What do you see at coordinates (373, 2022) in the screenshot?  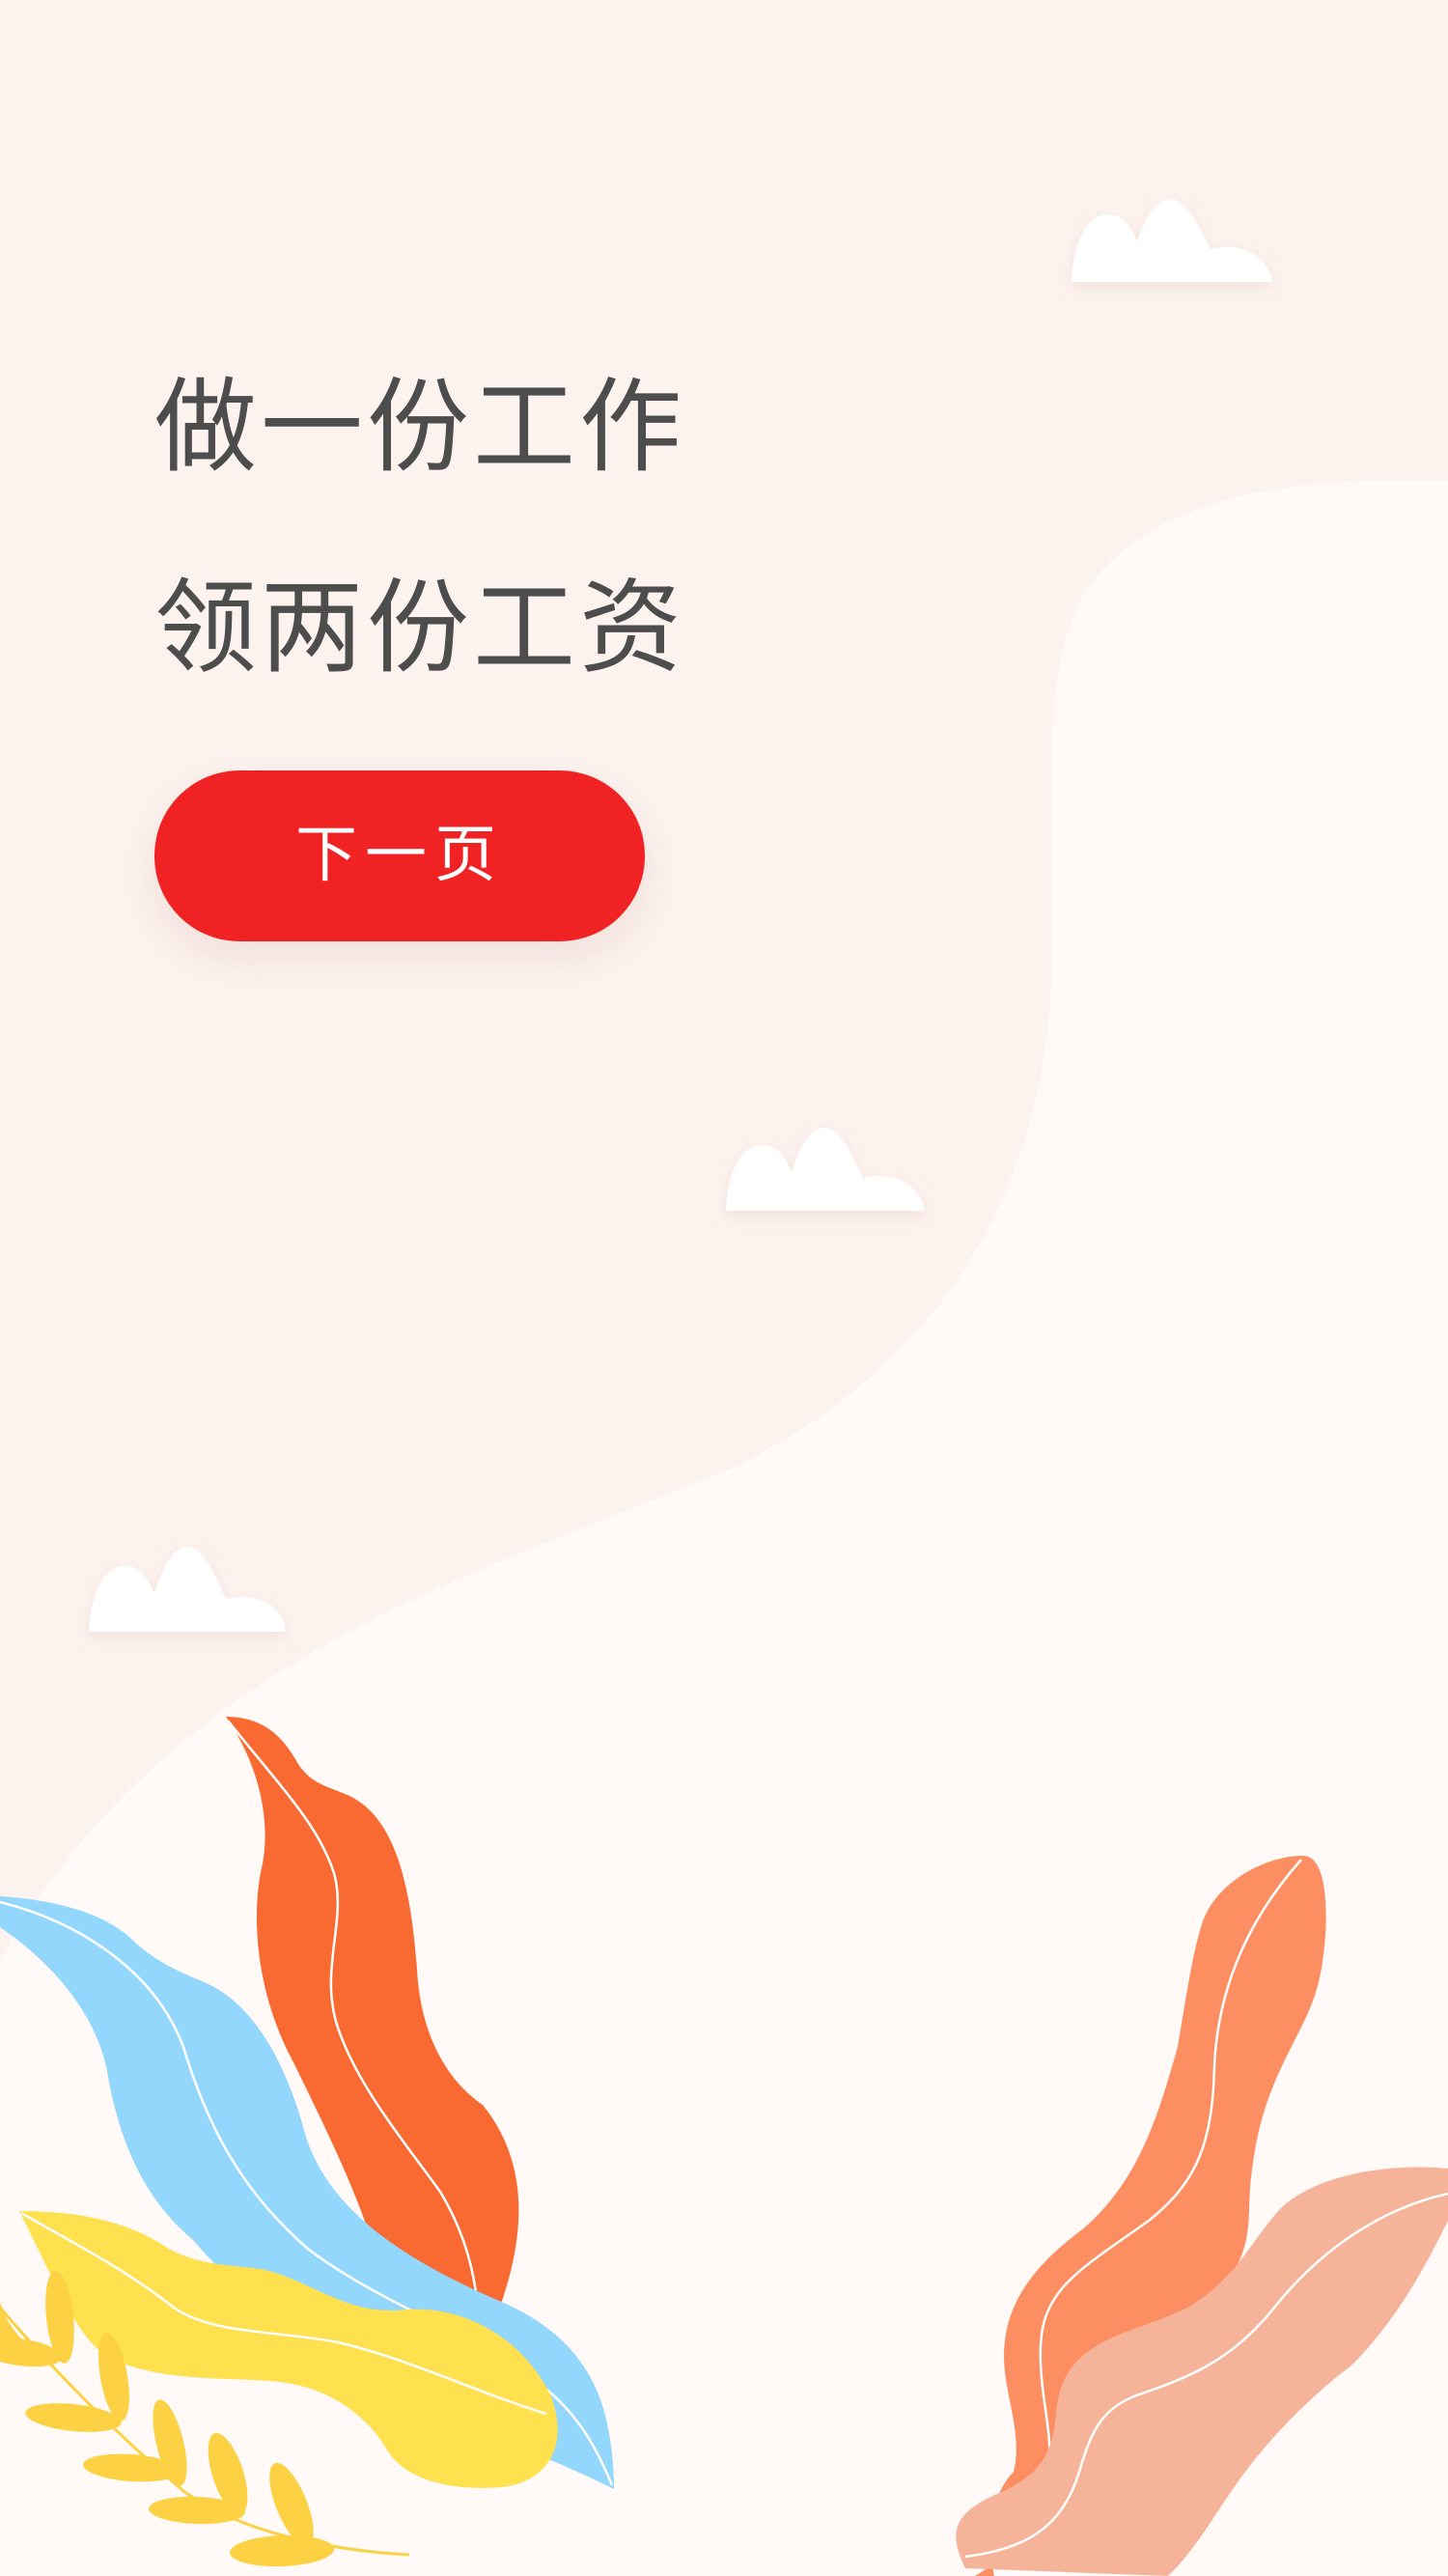 I see `leaf-orange` at bounding box center [373, 2022].